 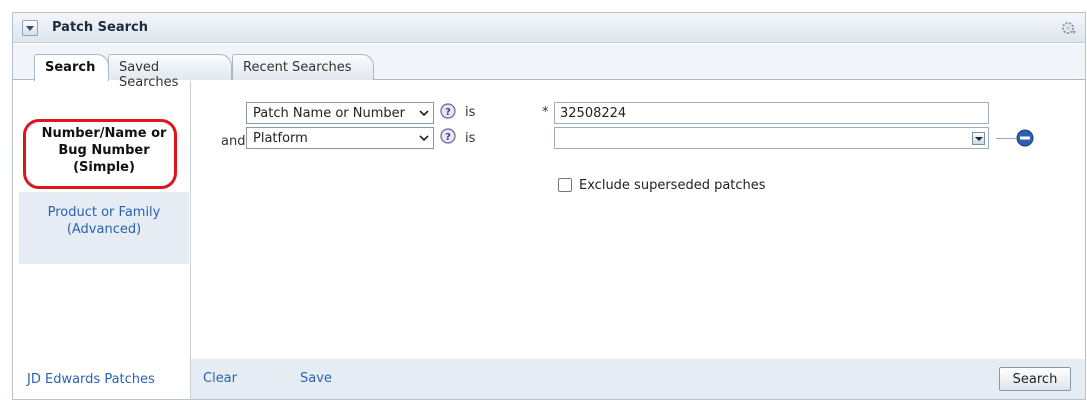 I want to click on exclude-superseded-label: Exclude superseded patches, so click(x=672, y=185).